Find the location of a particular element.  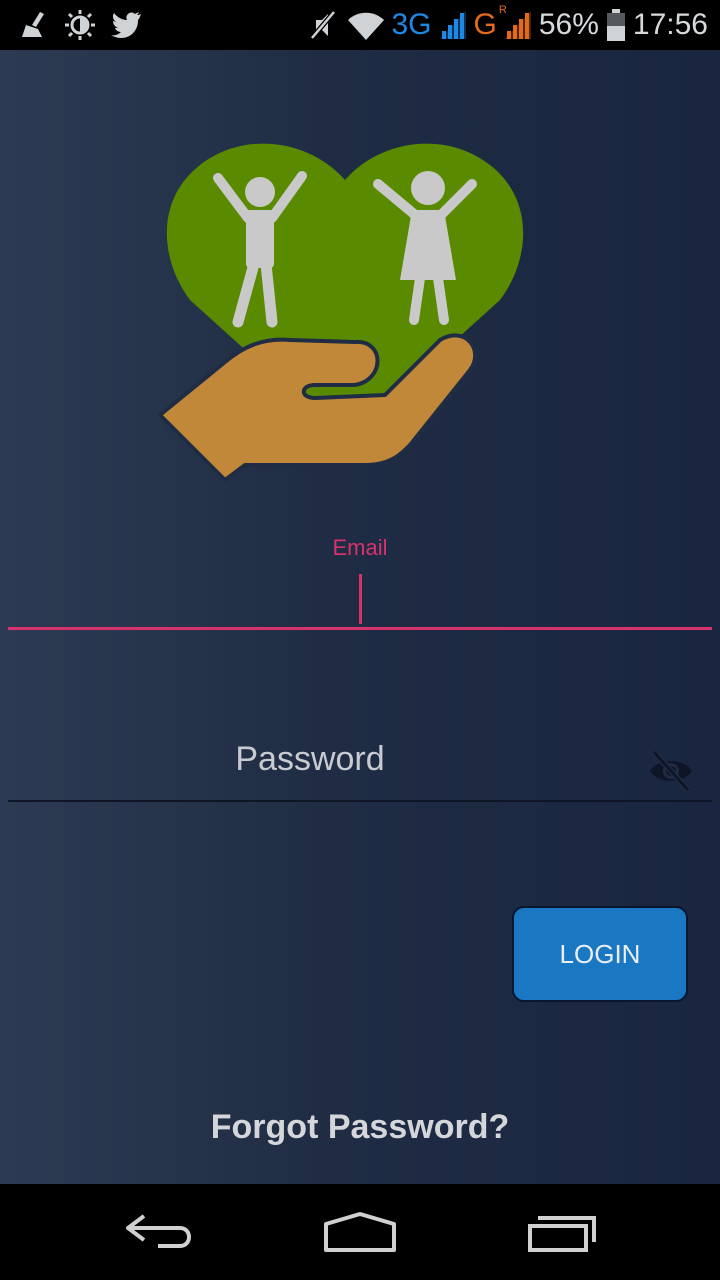

home-icon is located at coordinates (360, 1232).